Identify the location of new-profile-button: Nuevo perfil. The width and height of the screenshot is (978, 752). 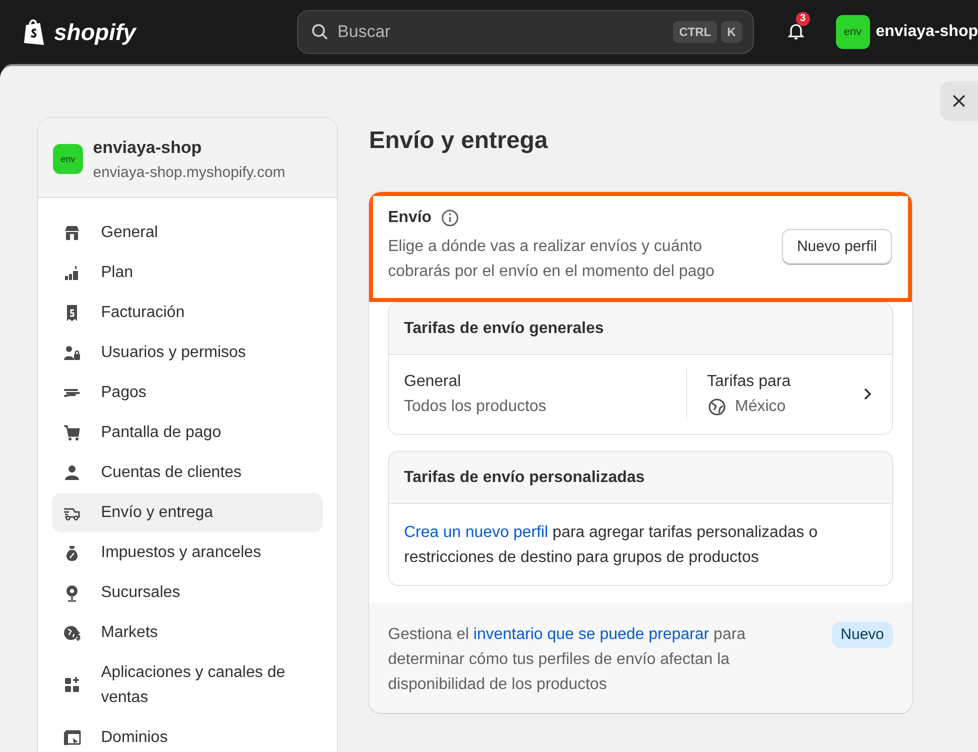
(837, 246).